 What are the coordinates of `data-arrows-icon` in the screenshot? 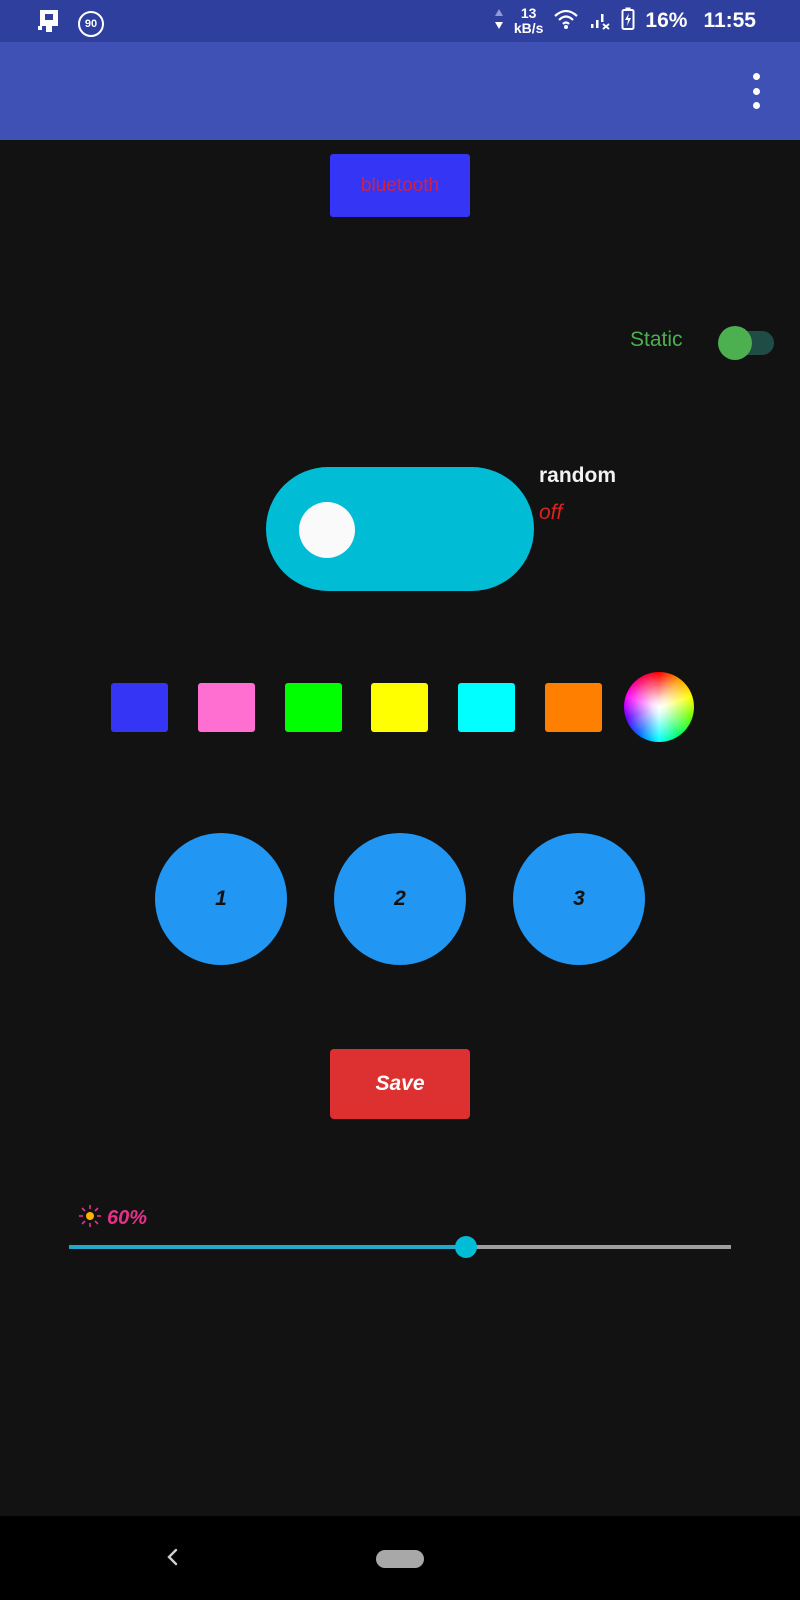 It's located at (499, 21).